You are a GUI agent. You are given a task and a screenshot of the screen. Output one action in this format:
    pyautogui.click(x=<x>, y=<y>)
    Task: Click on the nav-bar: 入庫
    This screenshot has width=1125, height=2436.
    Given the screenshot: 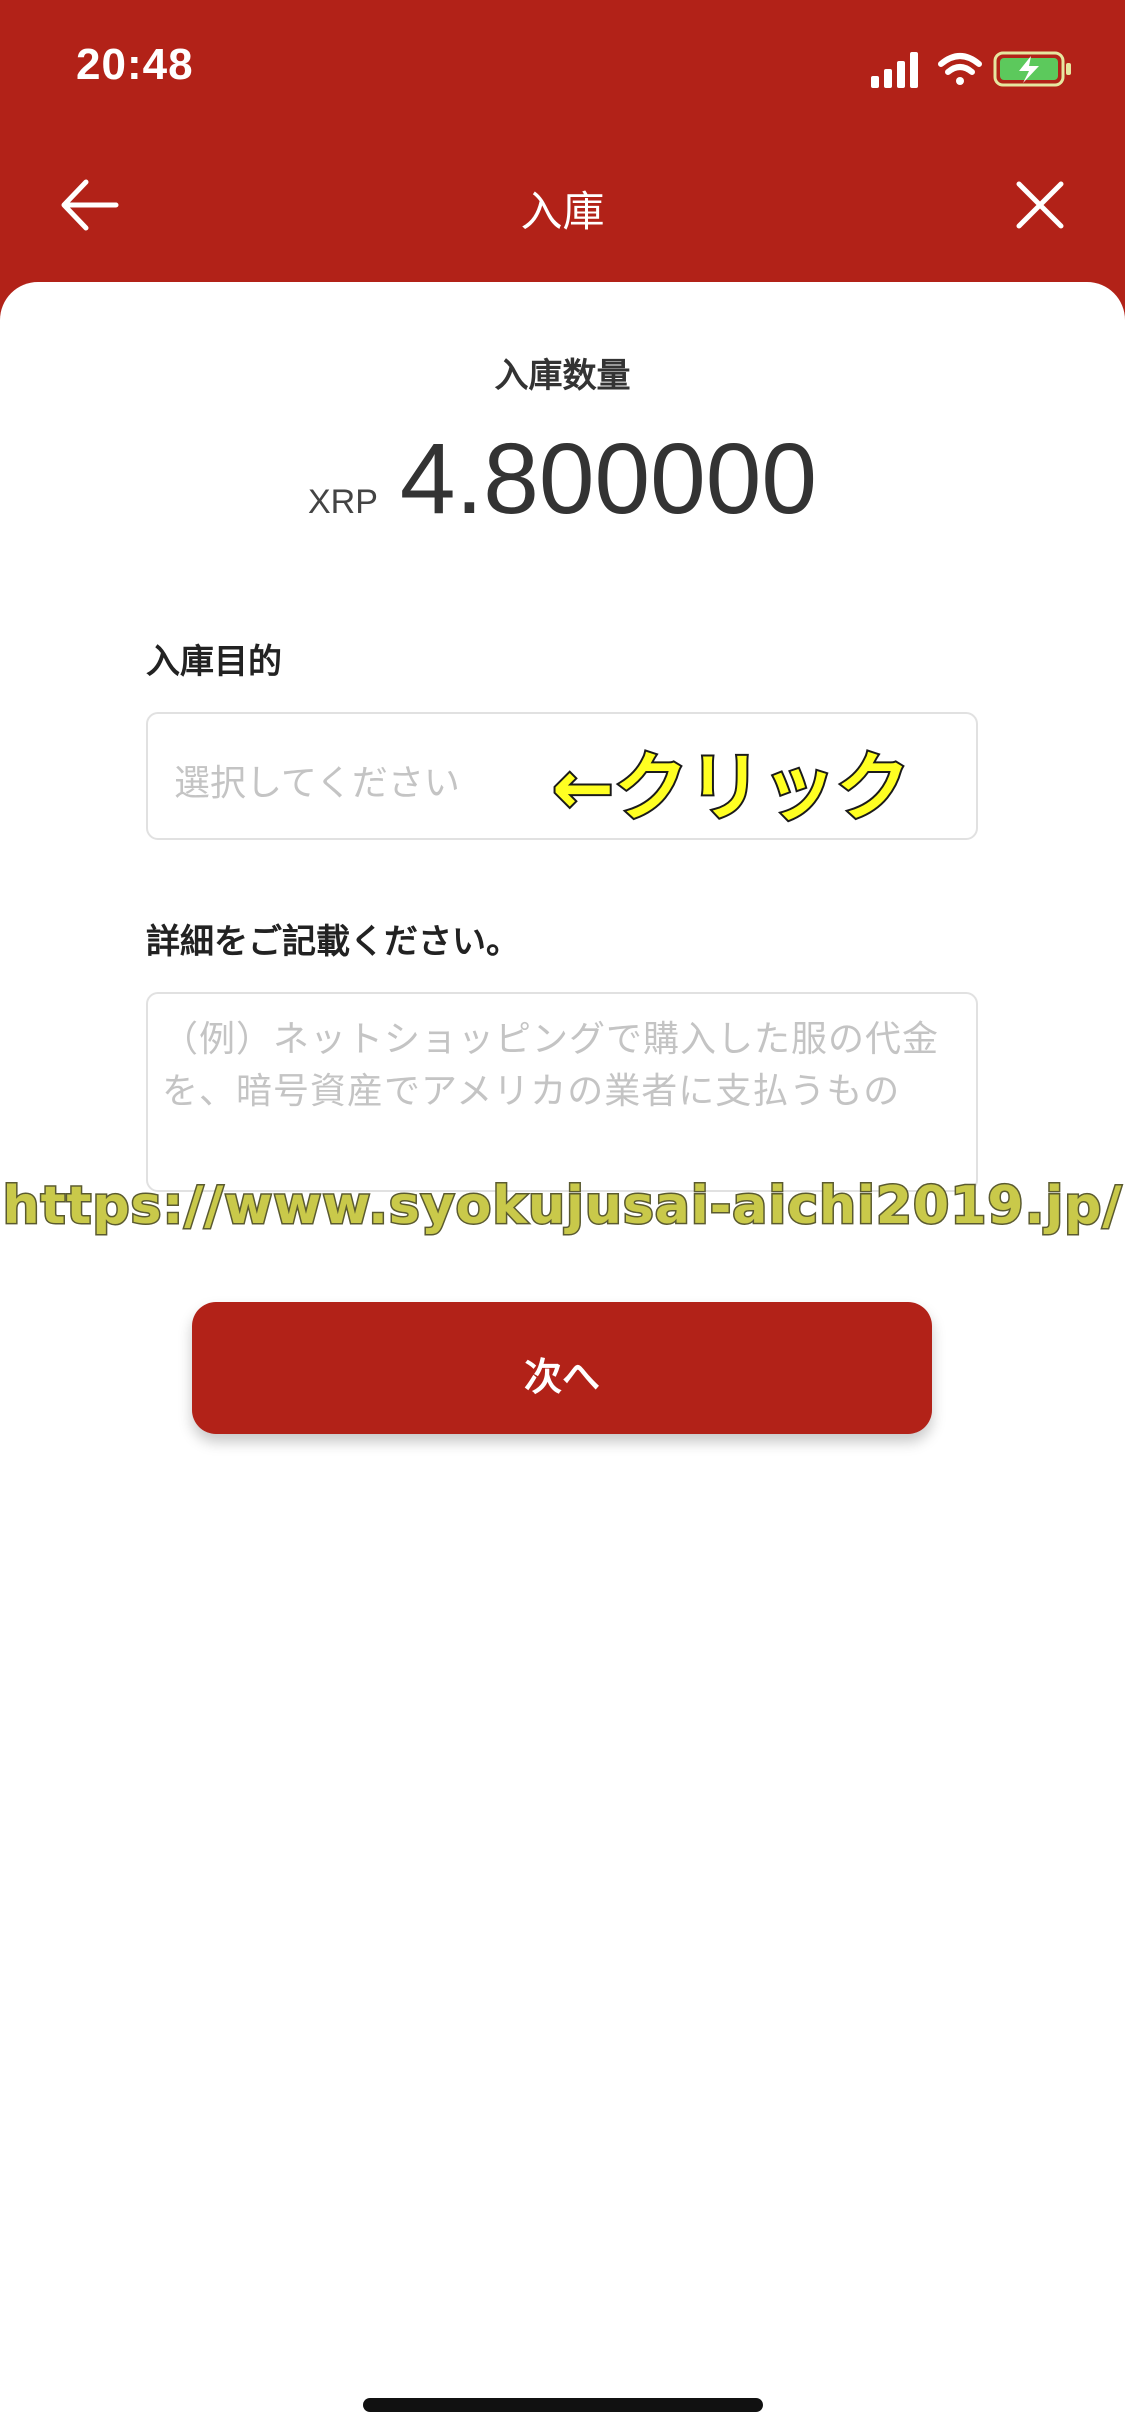 What is the action you would take?
    pyautogui.click(x=562, y=205)
    